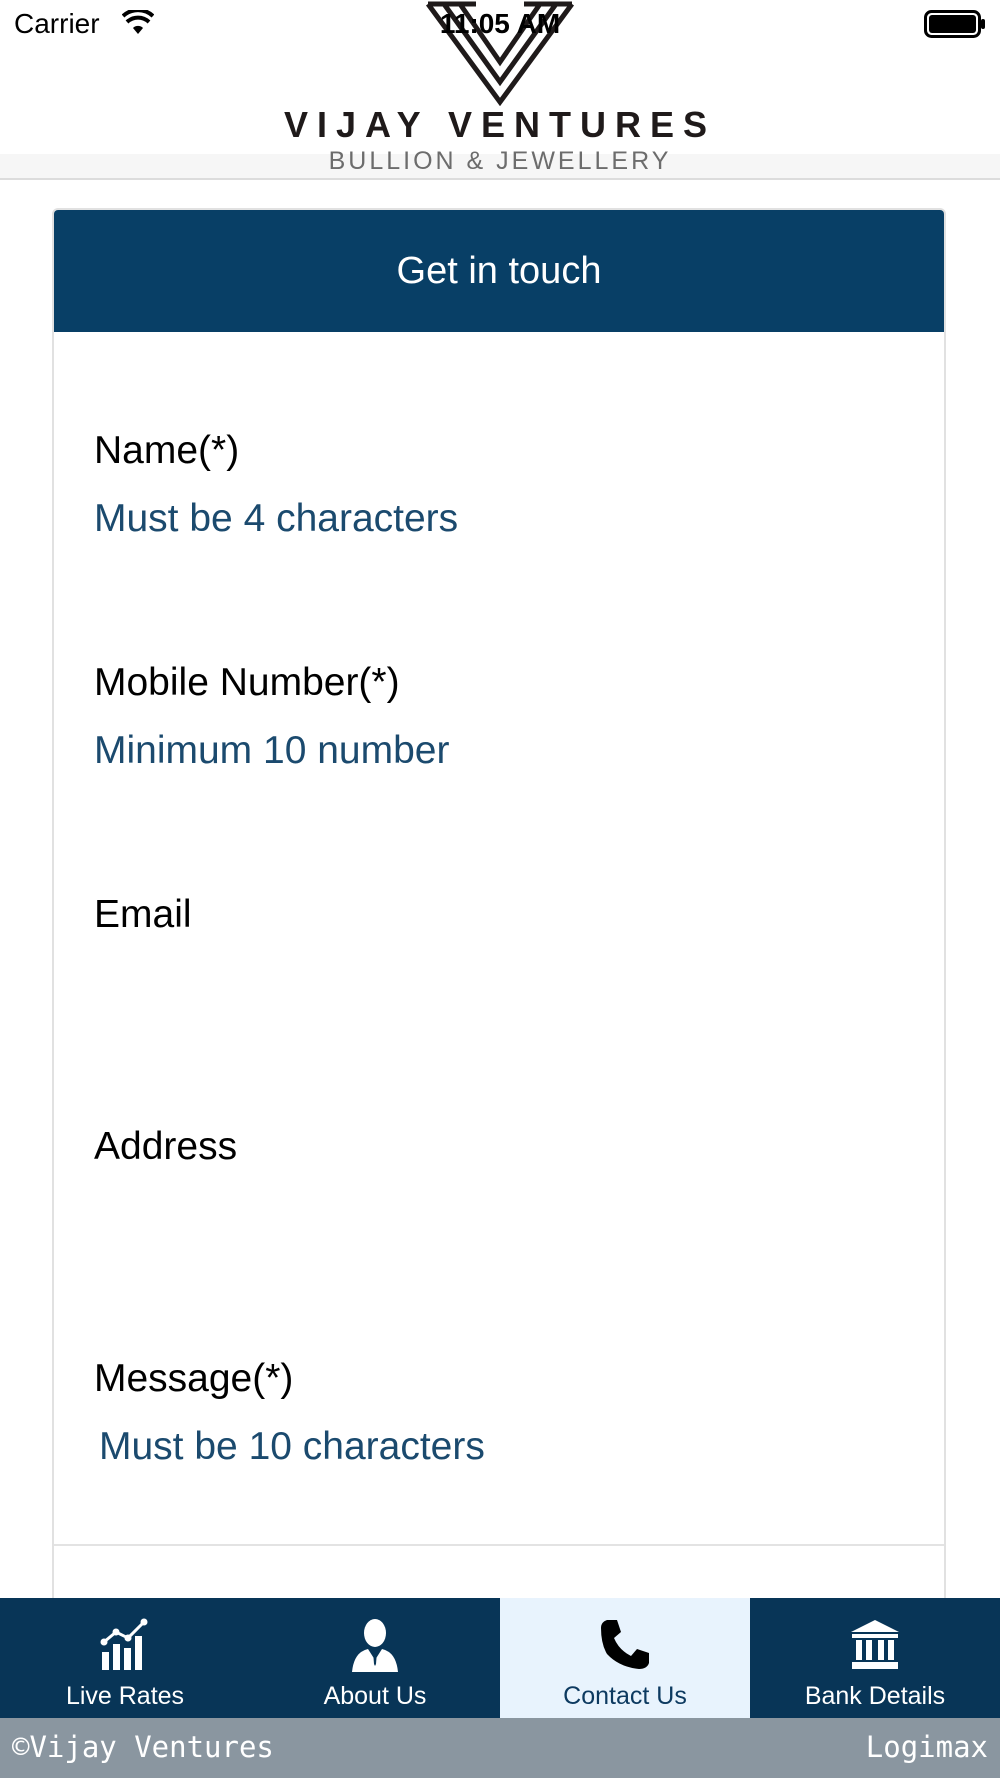 The height and width of the screenshot is (1778, 1000). I want to click on chart-icon, so click(124, 1644).